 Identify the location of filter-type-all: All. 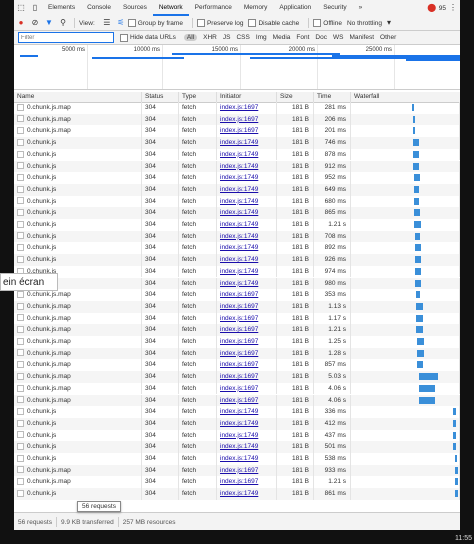
(190, 37).